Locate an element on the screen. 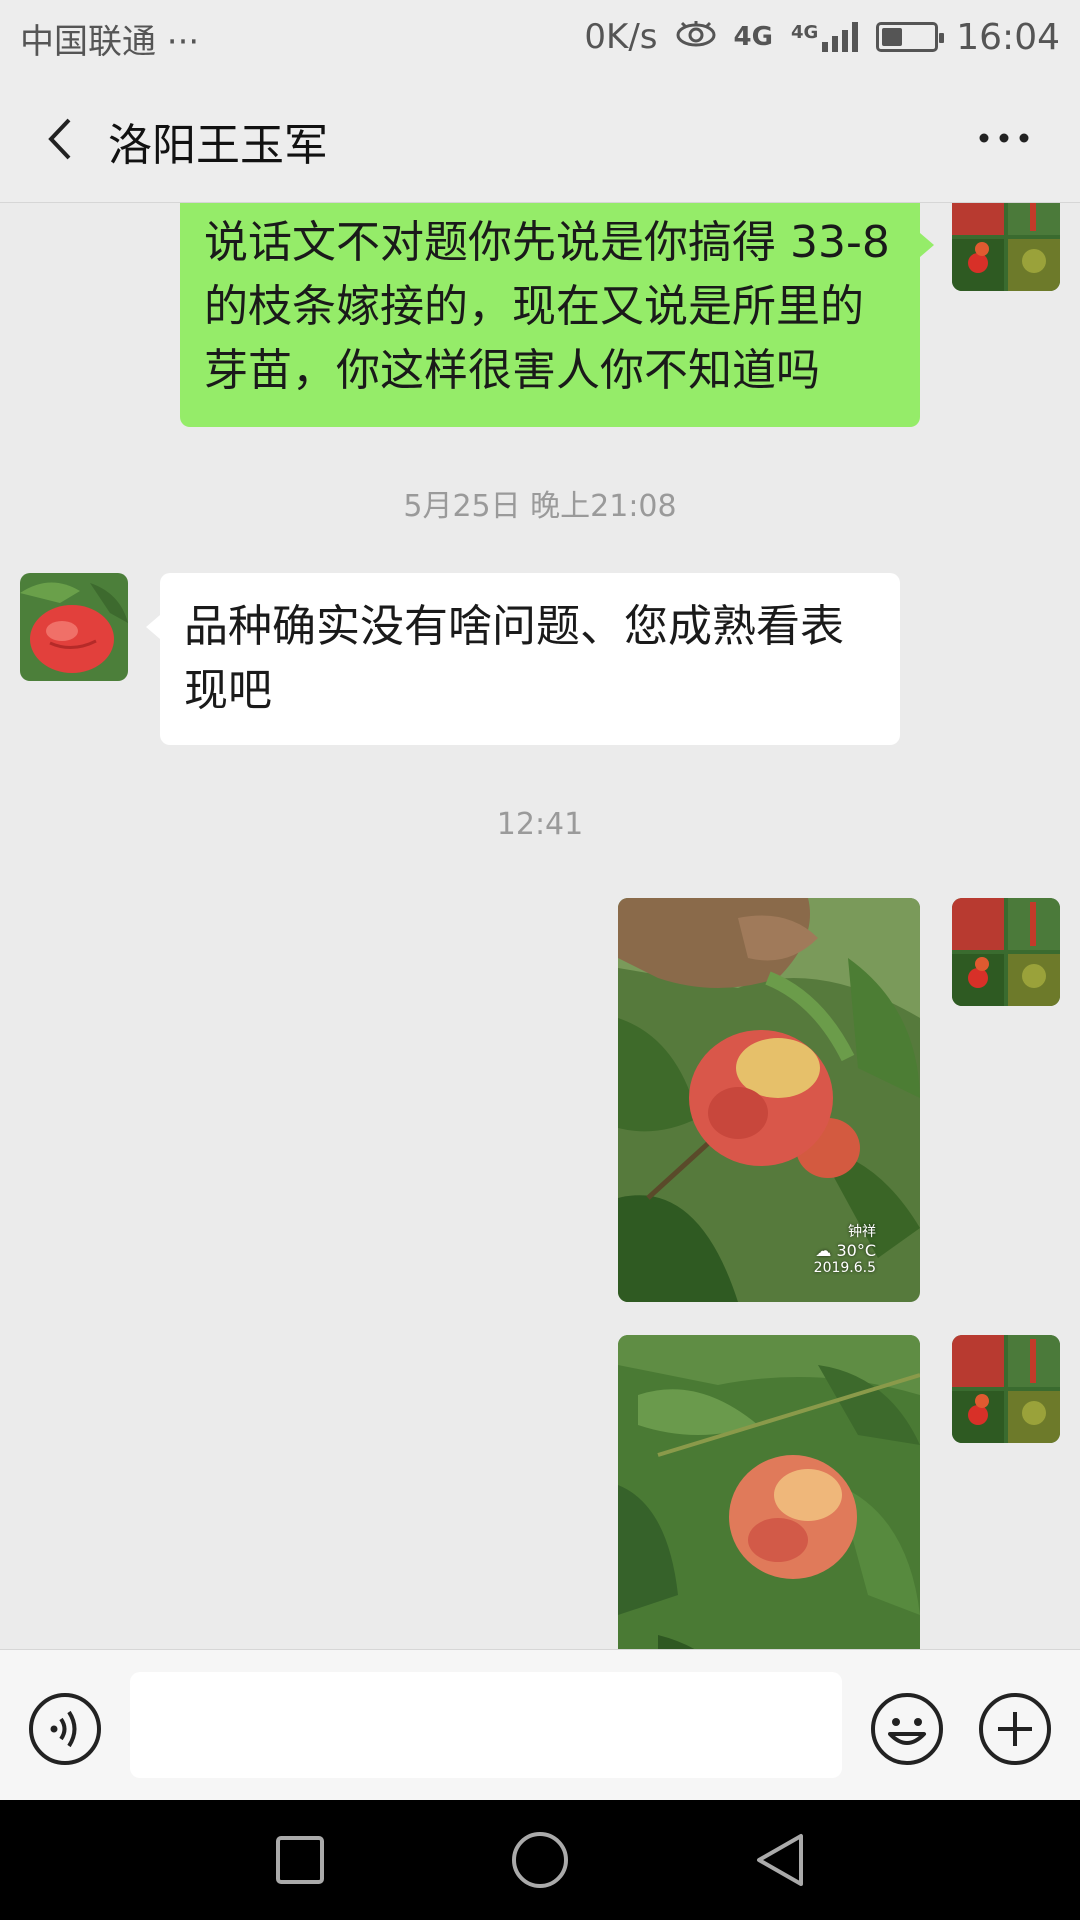 The width and height of the screenshot is (1080, 1920). watermark-temperature: ☁ 30°C is located at coordinates (845, 1250).